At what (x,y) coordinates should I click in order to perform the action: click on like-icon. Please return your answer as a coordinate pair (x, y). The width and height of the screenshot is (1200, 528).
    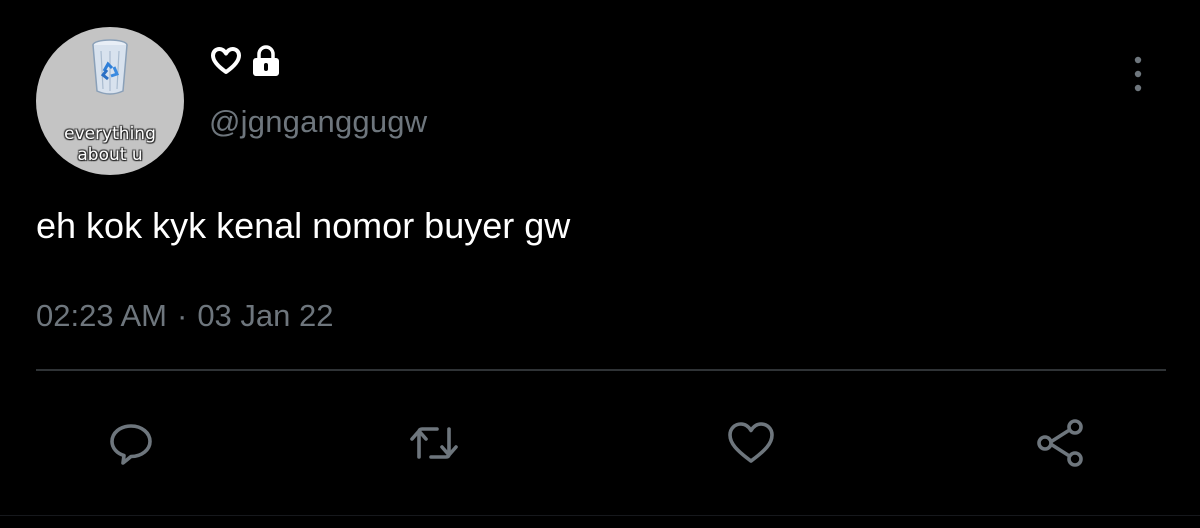
    Looking at the image, I should click on (751, 442).